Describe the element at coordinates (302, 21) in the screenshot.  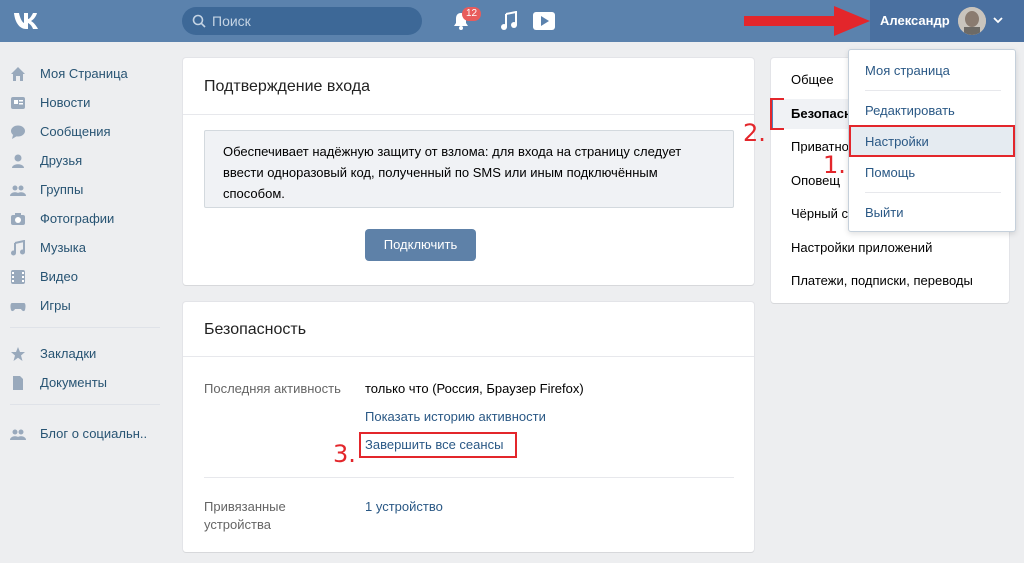
I see `search-field: Поиск` at that location.